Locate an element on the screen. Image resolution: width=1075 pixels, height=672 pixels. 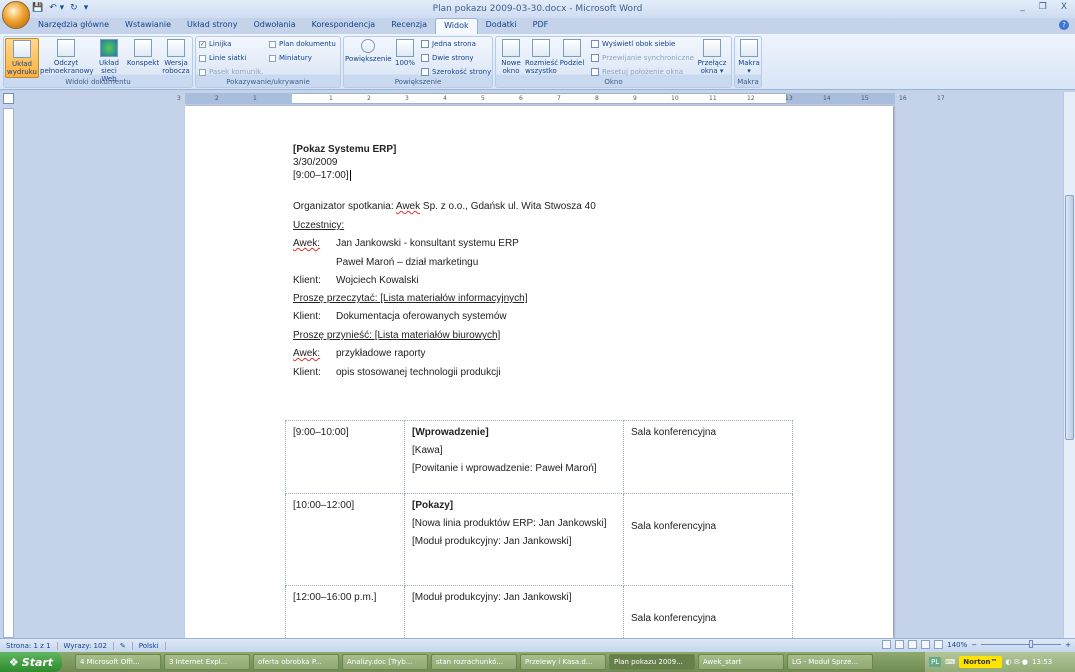
office-button is located at coordinates (16, 15).